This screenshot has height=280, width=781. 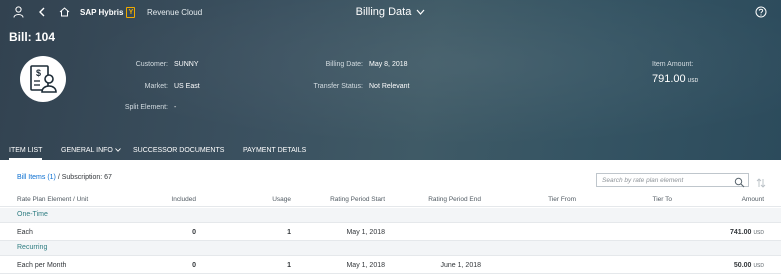 I want to click on tab-general-info: GENERAL INFO, so click(x=91, y=151).